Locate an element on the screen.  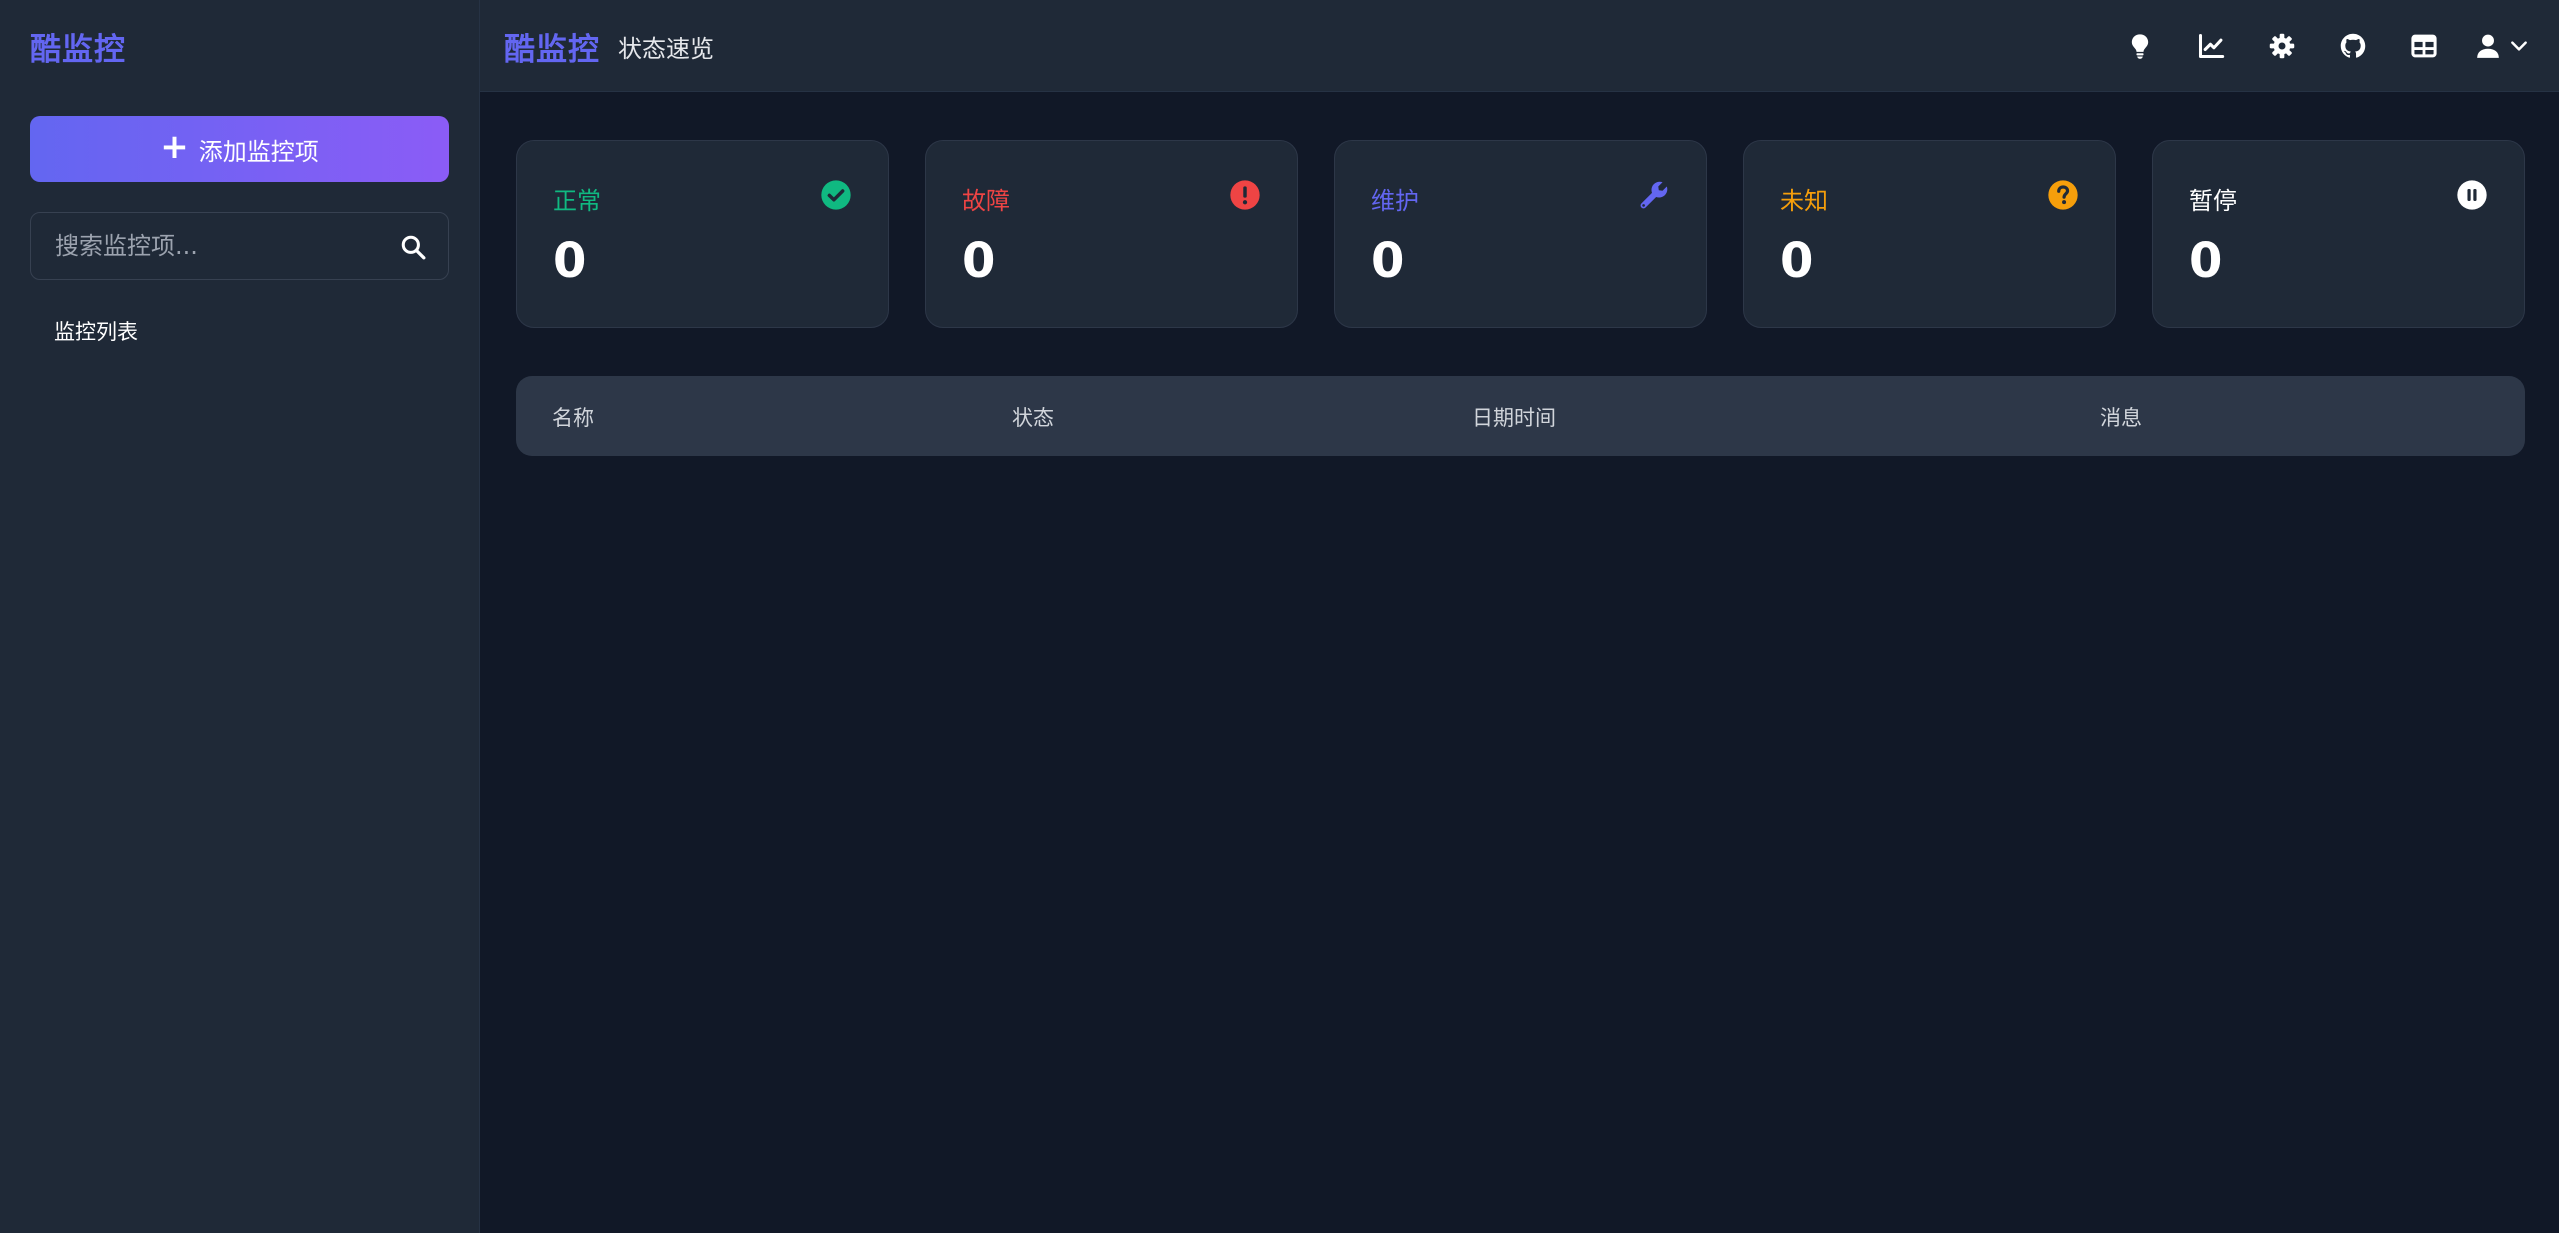
stat-label: 正常 is located at coordinates (577, 201).